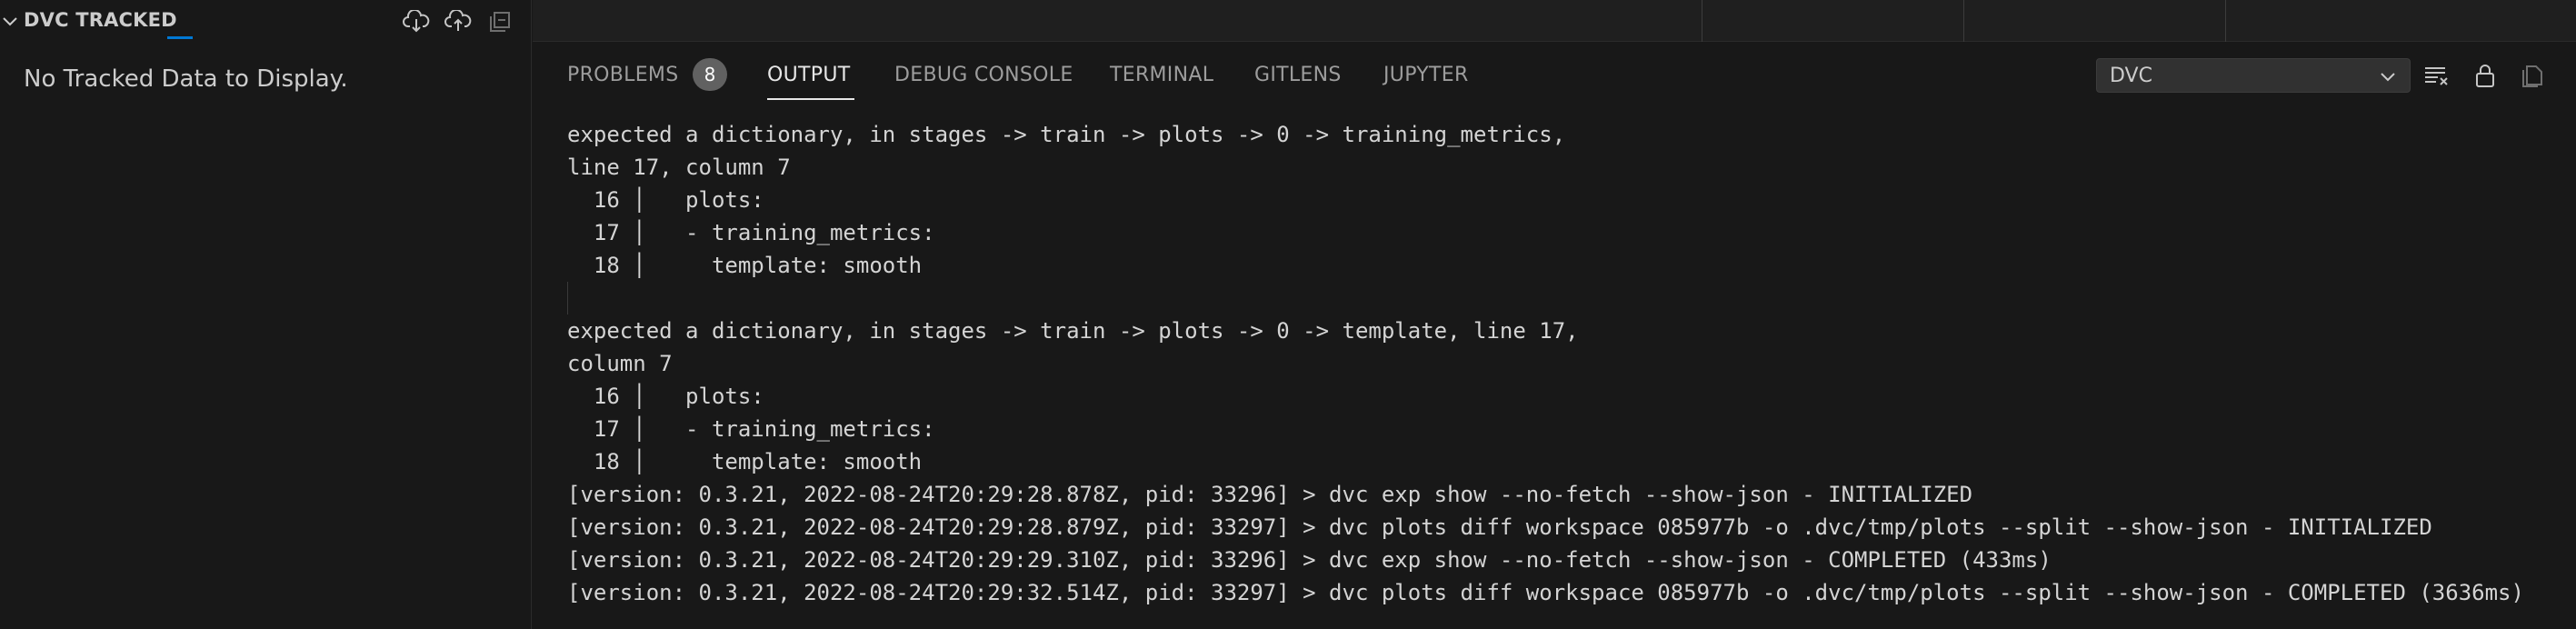  I want to click on editor-area, so click(1554, 21).